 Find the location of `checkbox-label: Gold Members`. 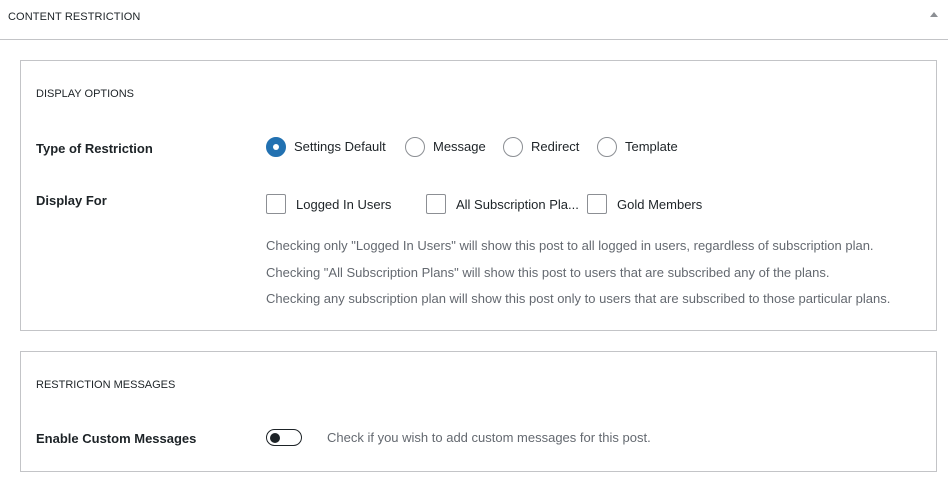

checkbox-label: Gold Members is located at coordinates (660, 204).